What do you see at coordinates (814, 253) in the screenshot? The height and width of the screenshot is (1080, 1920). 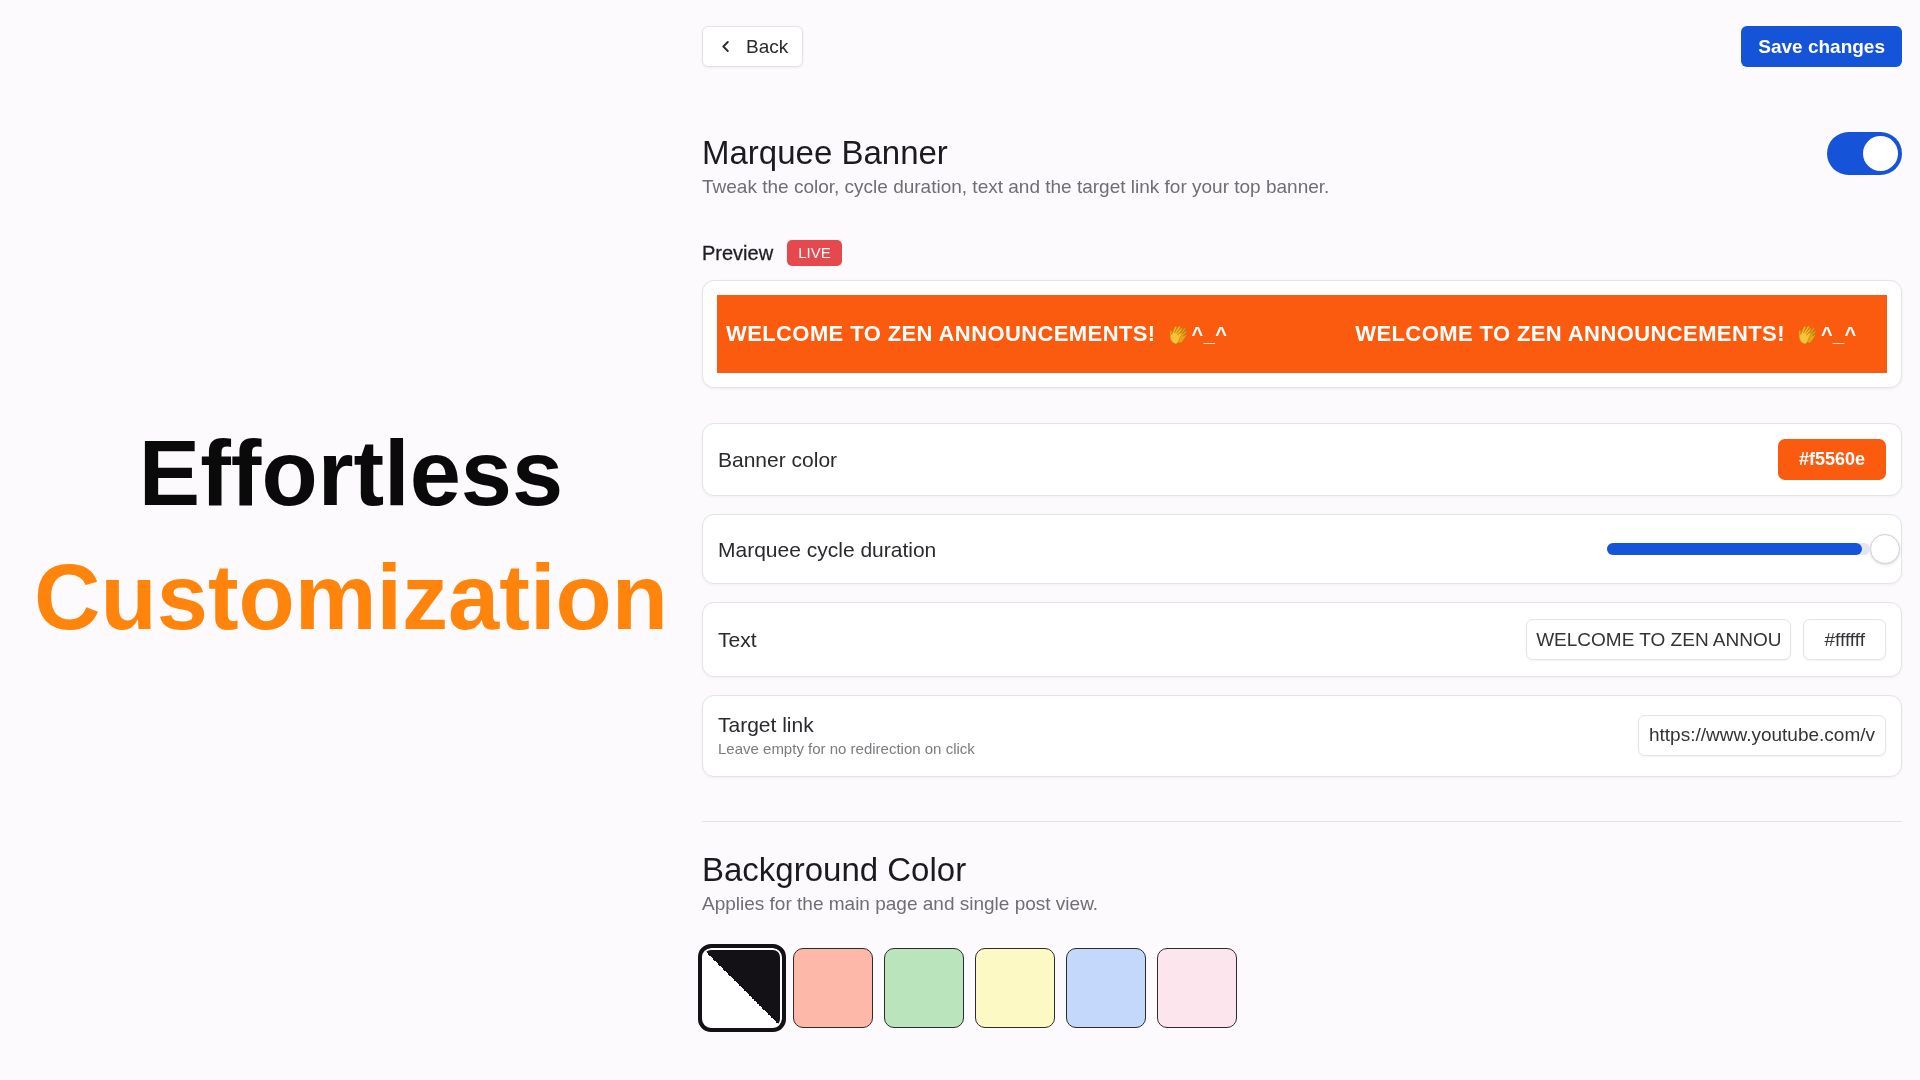 I see `live-badge: LIVE` at bounding box center [814, 253].